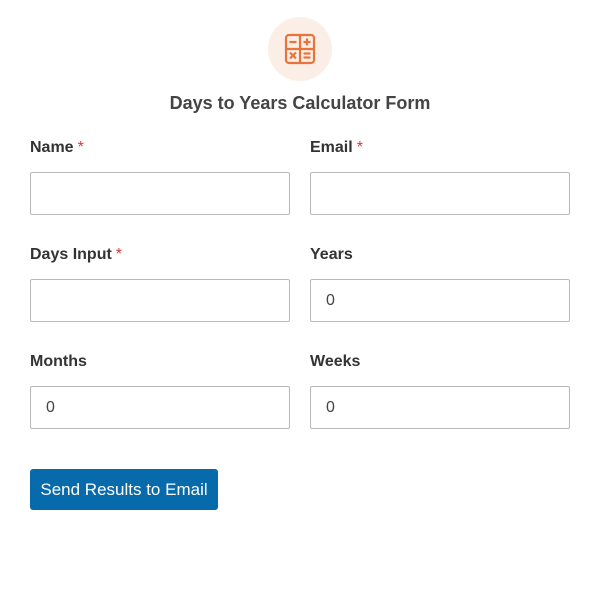 The width and height of the screenshot is (600, 600). What do you see at coordinates (58, 361) in the screenshot?
I see `months-label-text: Months` at bounding box center [58, 361].